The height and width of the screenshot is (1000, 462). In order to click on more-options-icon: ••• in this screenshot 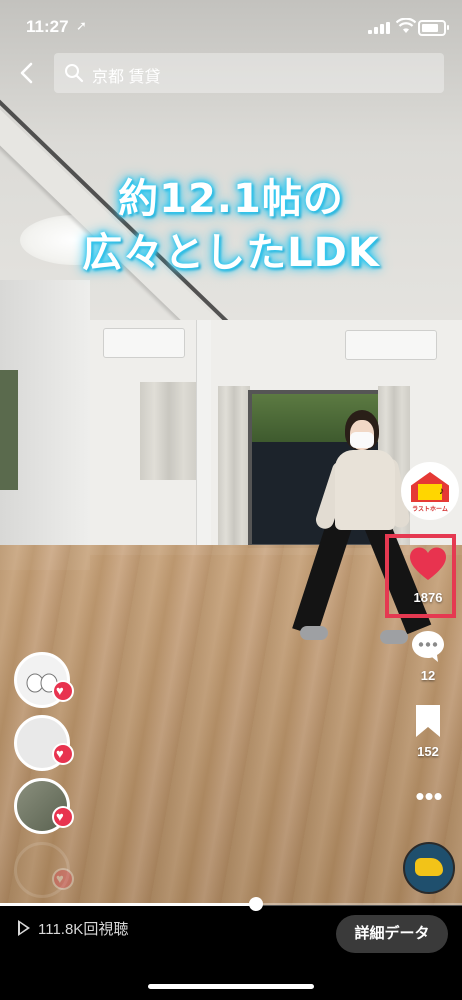, I will do `click(429, 796)`.